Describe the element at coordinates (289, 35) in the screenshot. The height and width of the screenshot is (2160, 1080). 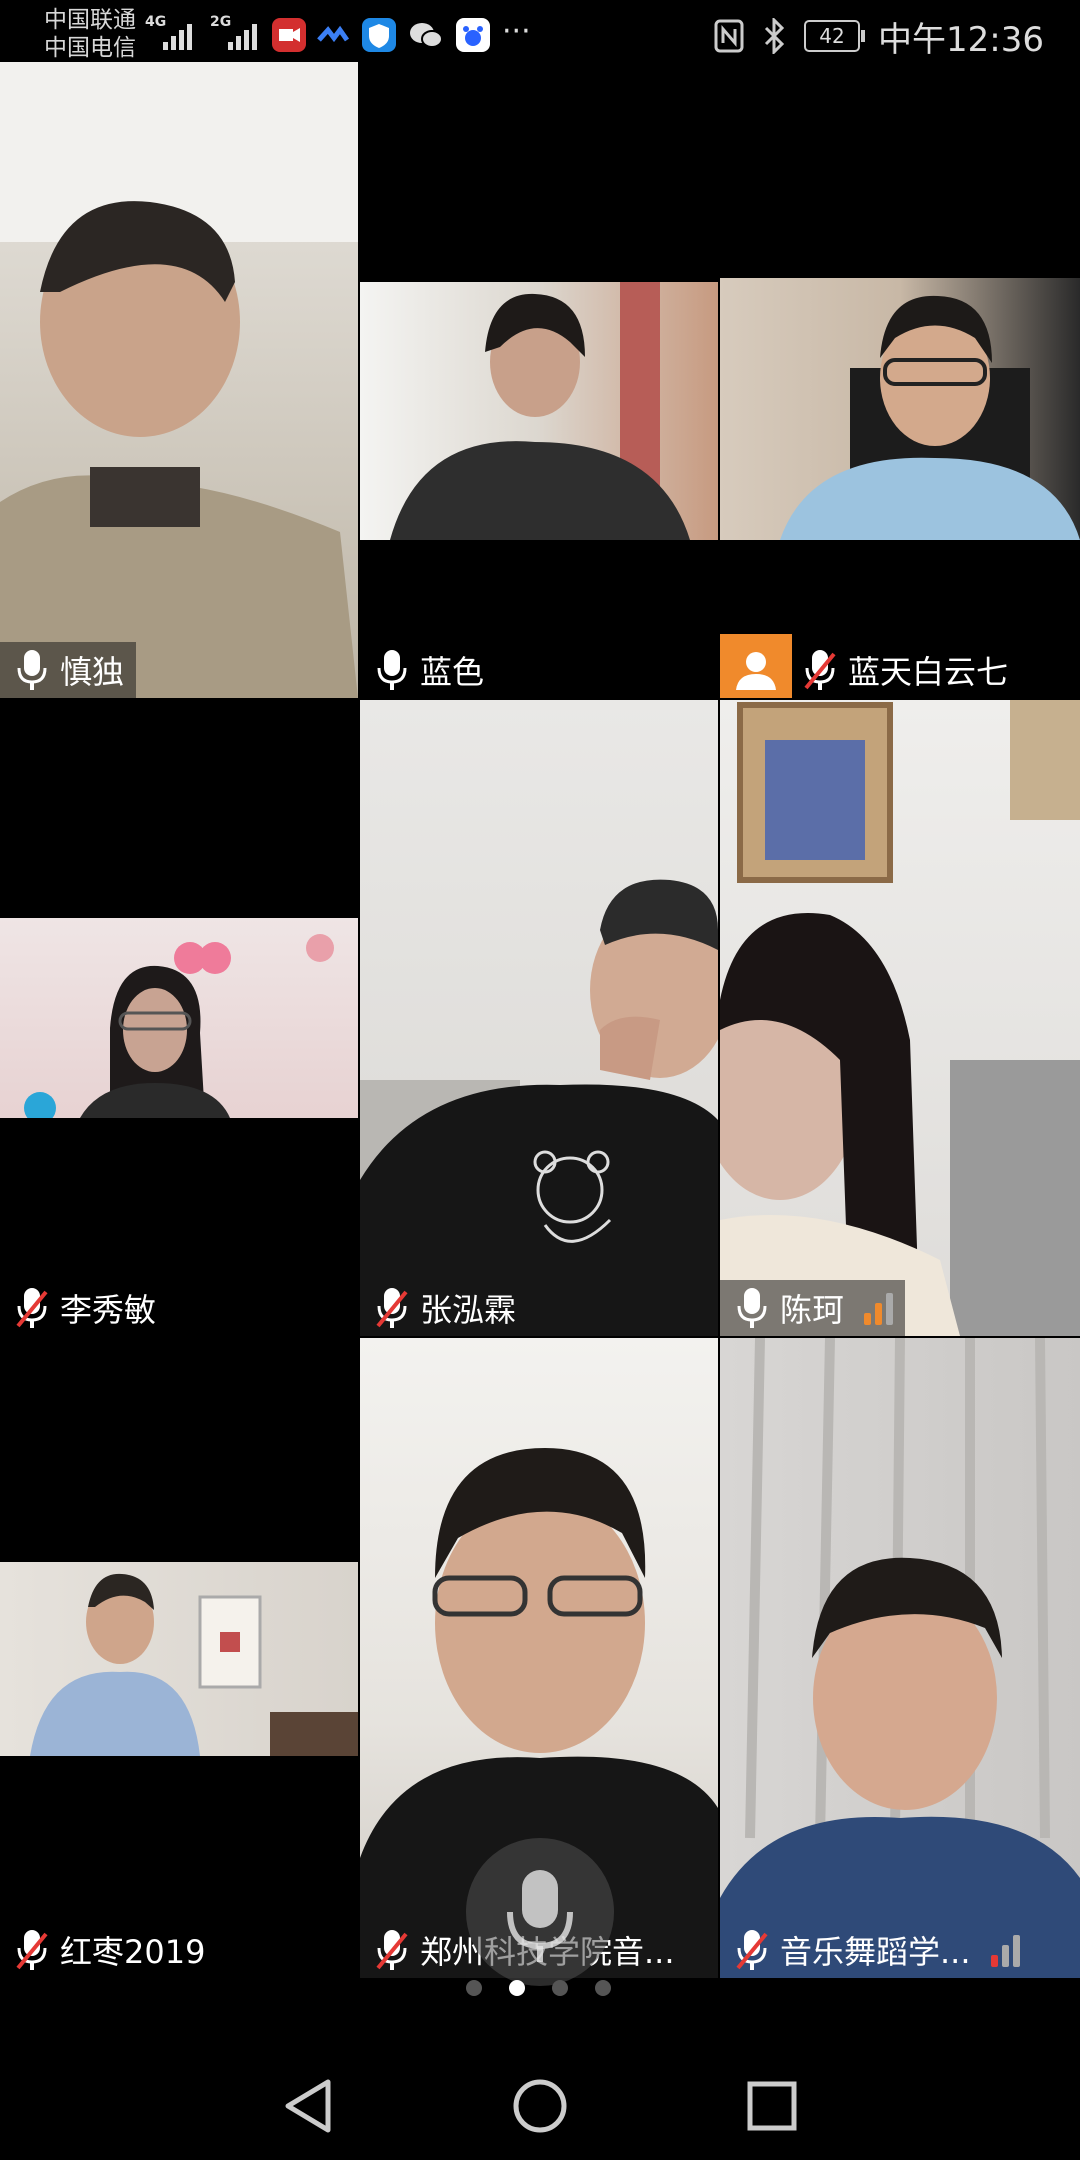
I see `video-app-icon` at that location.